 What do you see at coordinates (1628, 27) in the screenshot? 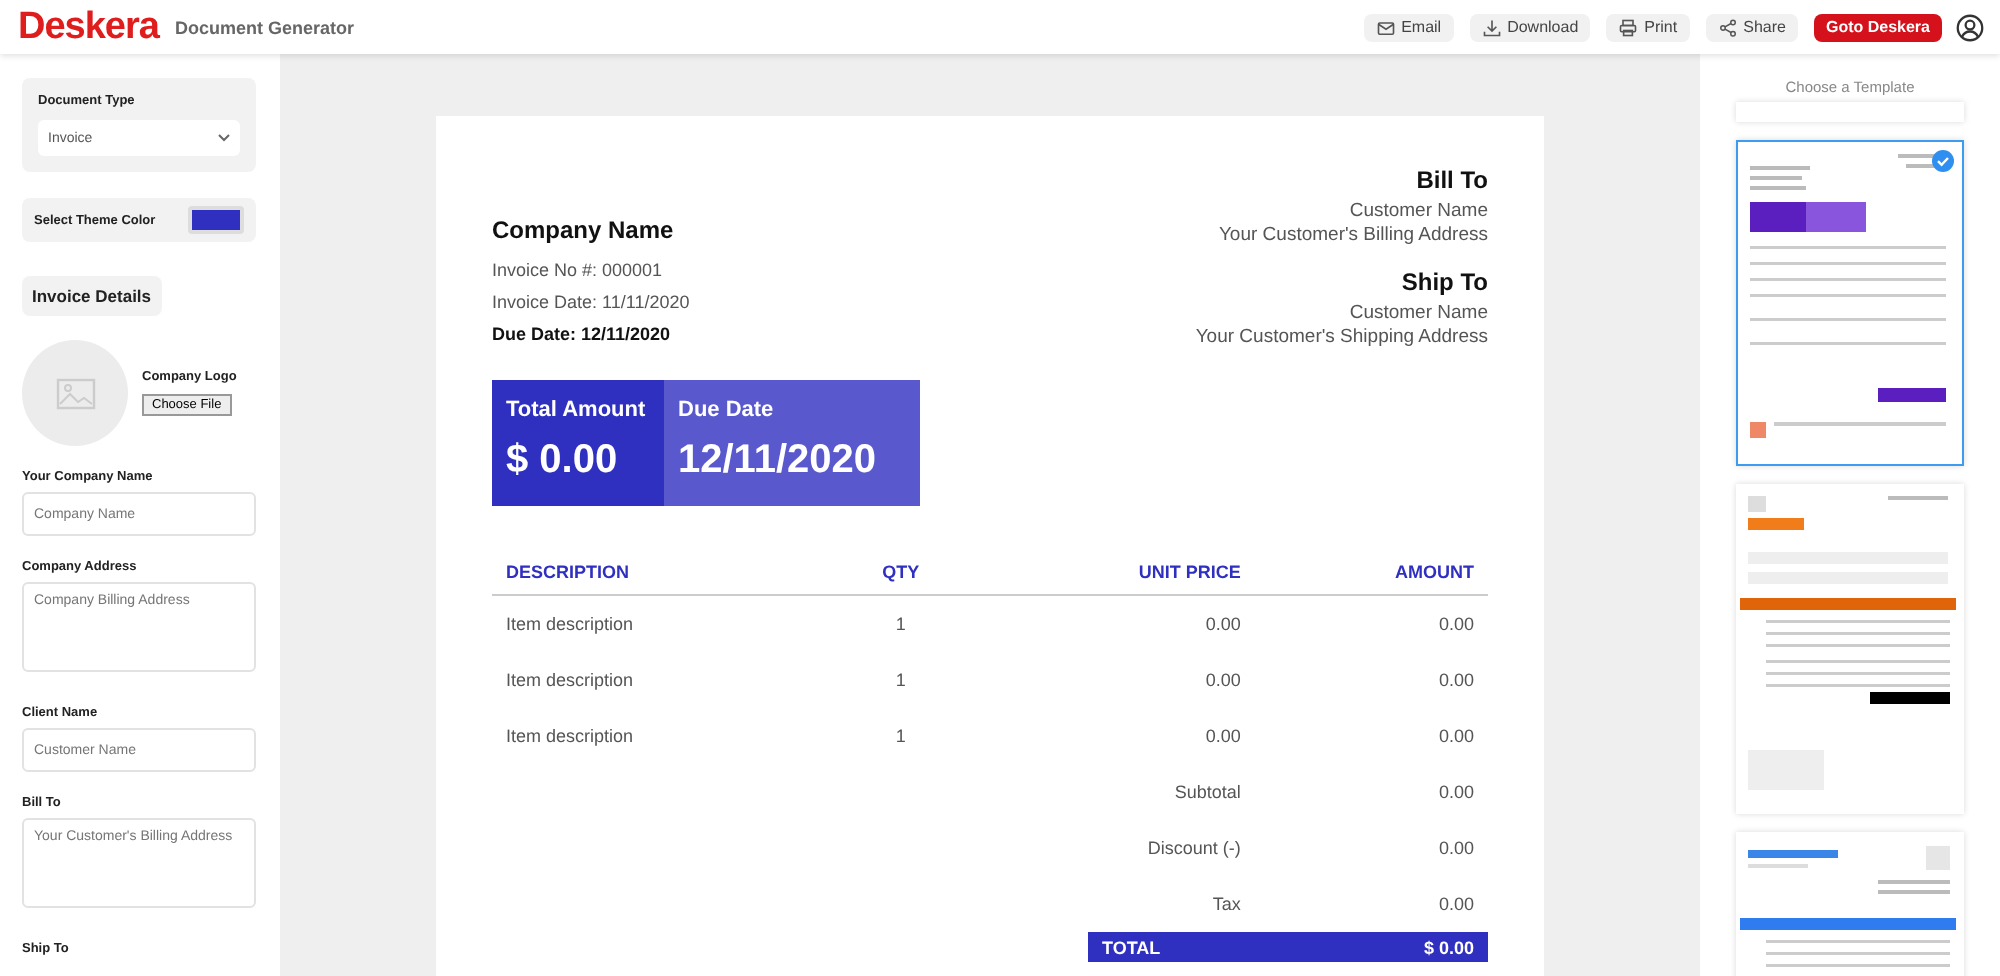
I see `print-icon` at bounding box center [1628, 27].